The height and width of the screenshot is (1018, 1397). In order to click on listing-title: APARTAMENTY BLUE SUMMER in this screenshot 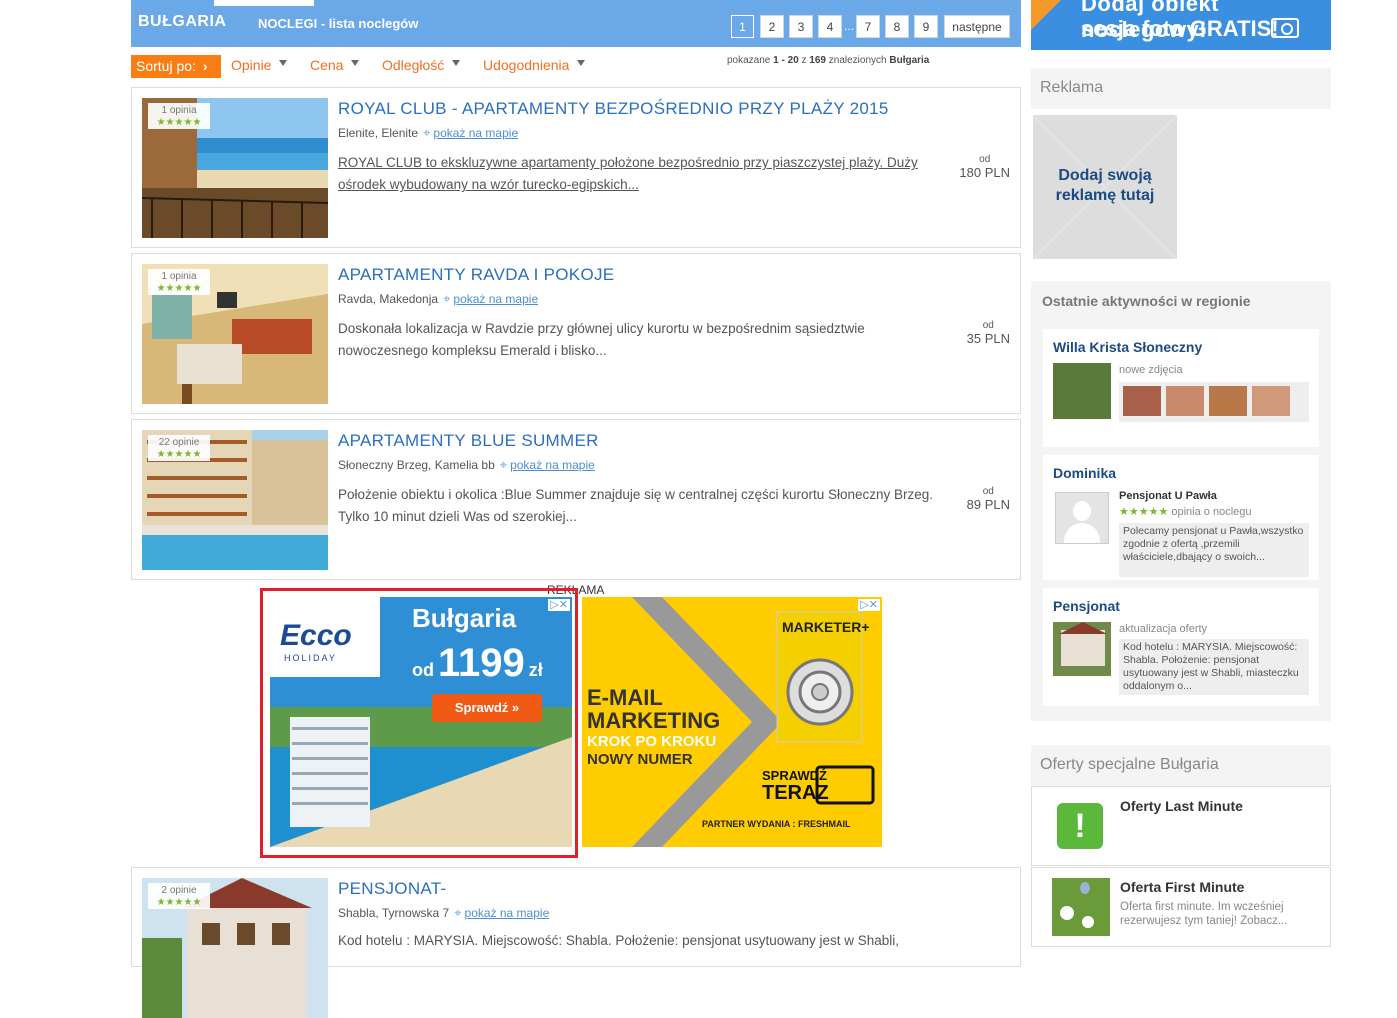, I will do `click(468, 441)`.